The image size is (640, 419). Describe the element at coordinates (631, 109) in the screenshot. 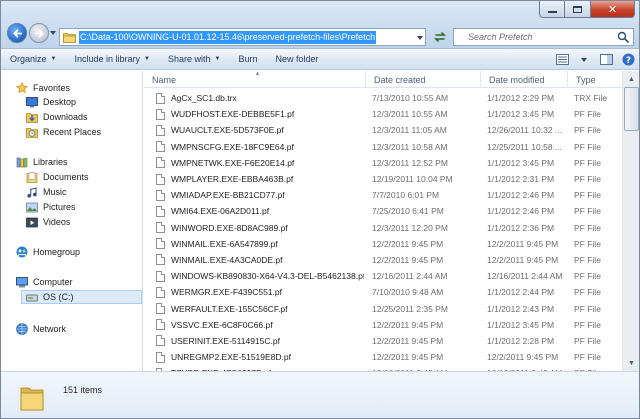

I see `scrollbar-thumb` at that location.